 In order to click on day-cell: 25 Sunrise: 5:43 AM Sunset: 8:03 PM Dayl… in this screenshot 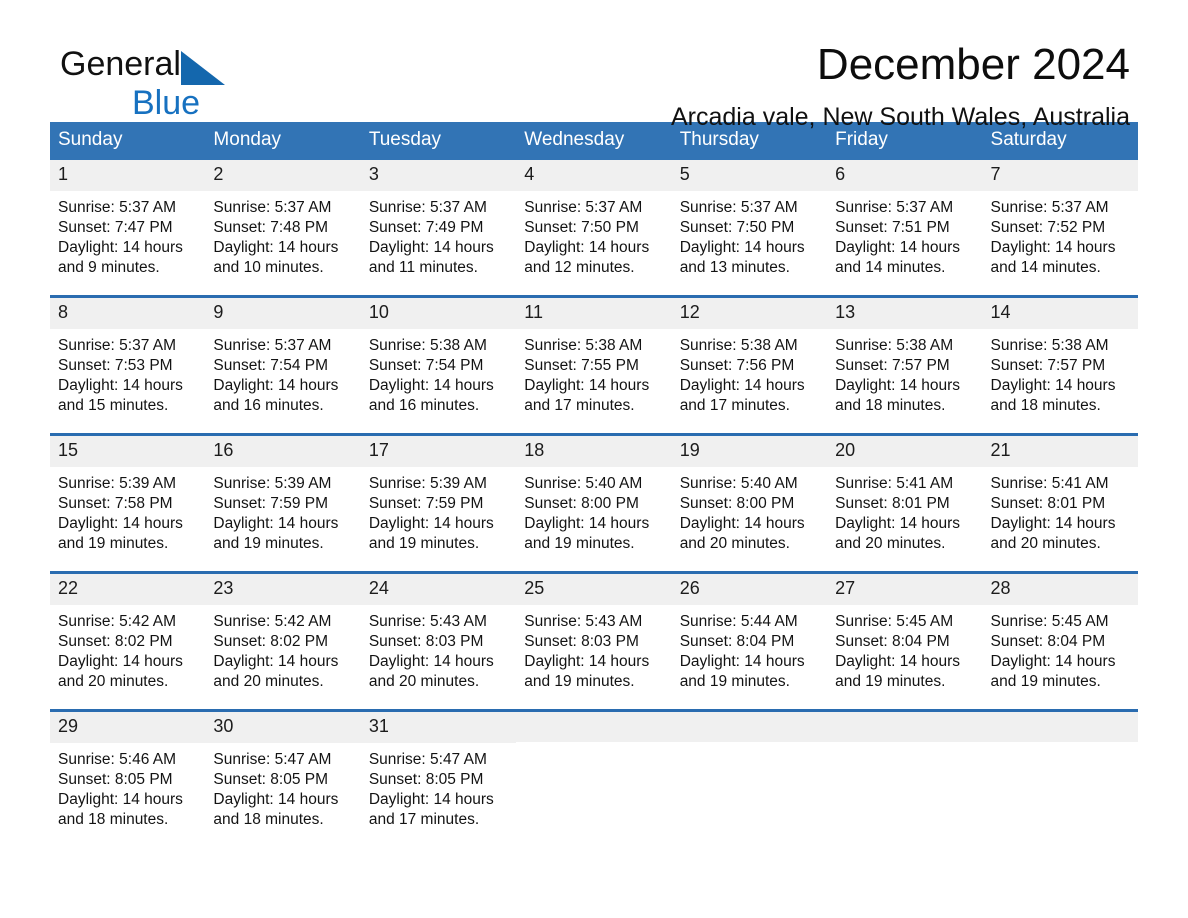, I will do `click(594, 640)`.